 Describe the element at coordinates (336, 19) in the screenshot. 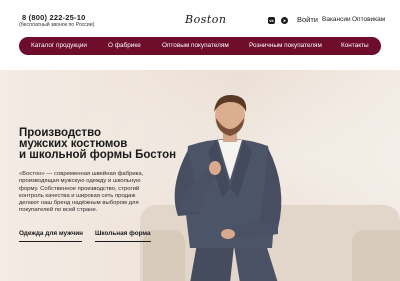

I see `vacancies-link: Вакансии` at that location.